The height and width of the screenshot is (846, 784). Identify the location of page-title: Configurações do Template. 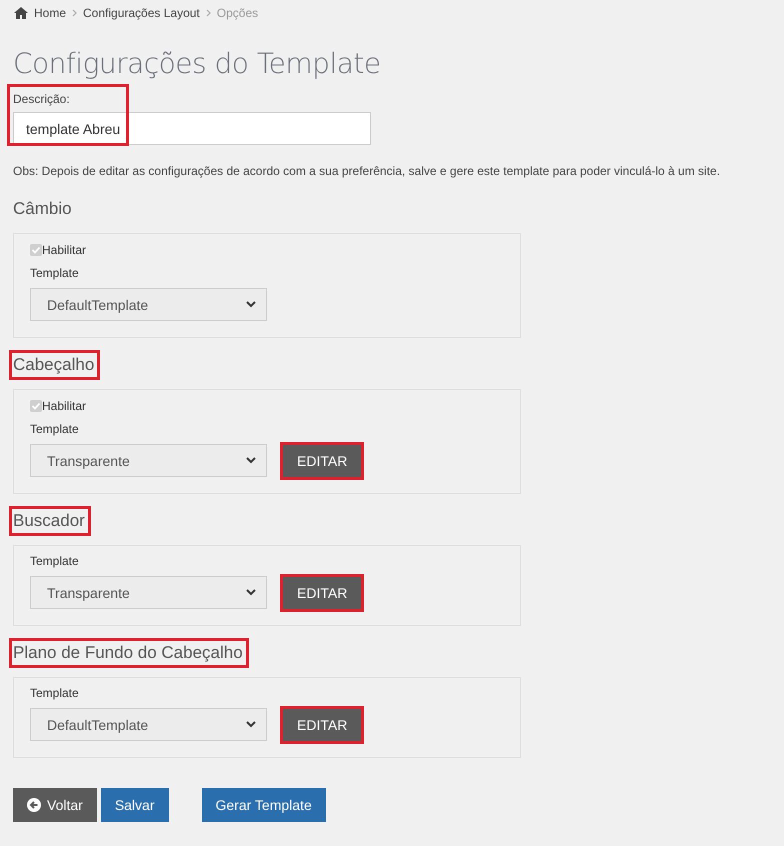
(197, 63).